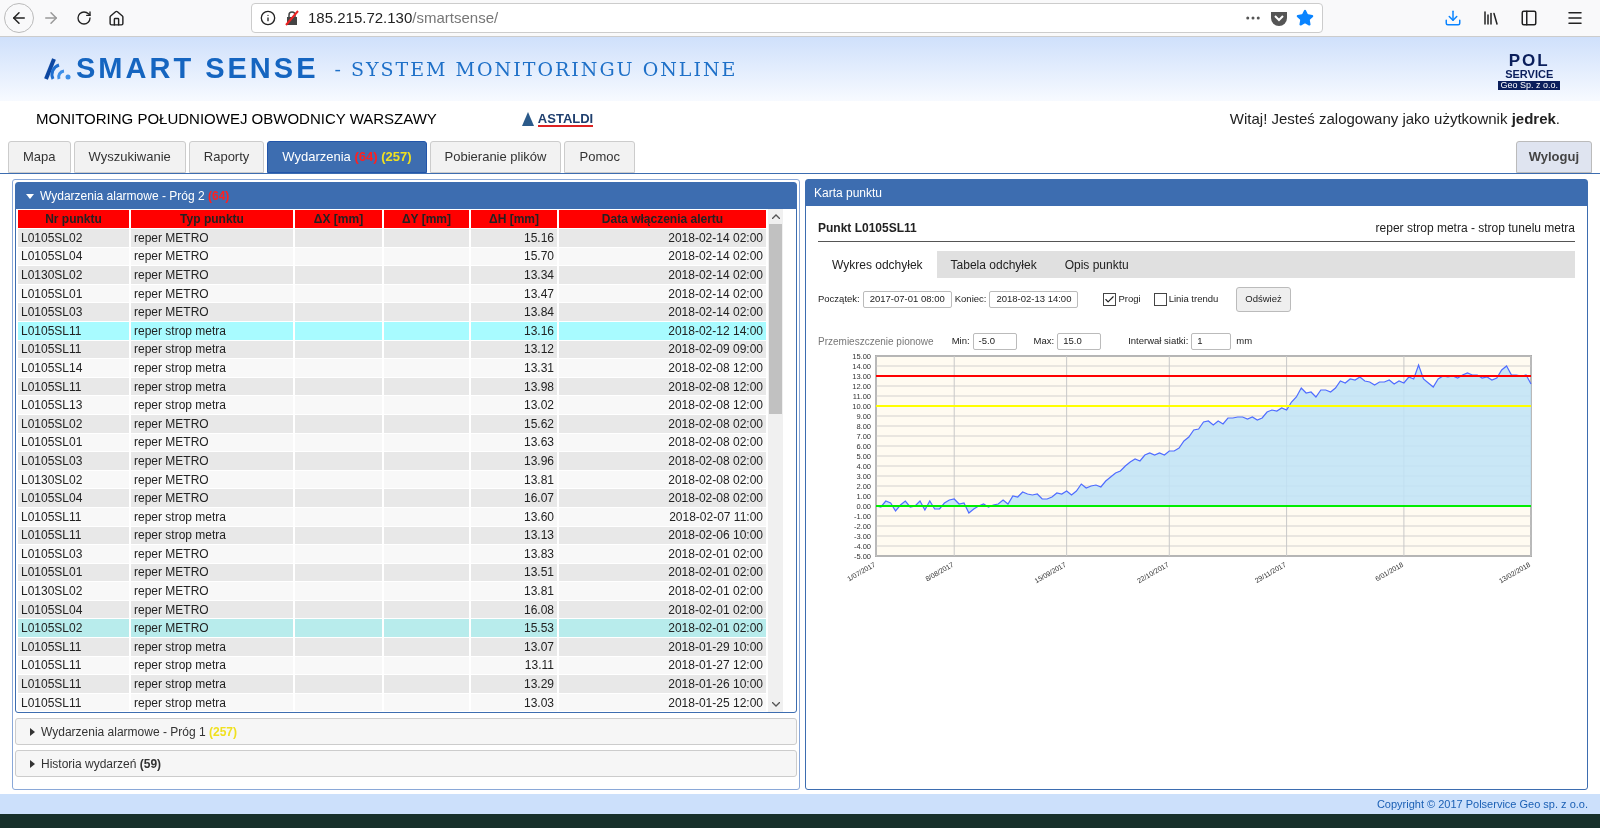 The image size is (1600, 828). Describe the element at coordinates (877, 264) in the screenshot. I see `card-tab: Wykres odchyłek` at that location.